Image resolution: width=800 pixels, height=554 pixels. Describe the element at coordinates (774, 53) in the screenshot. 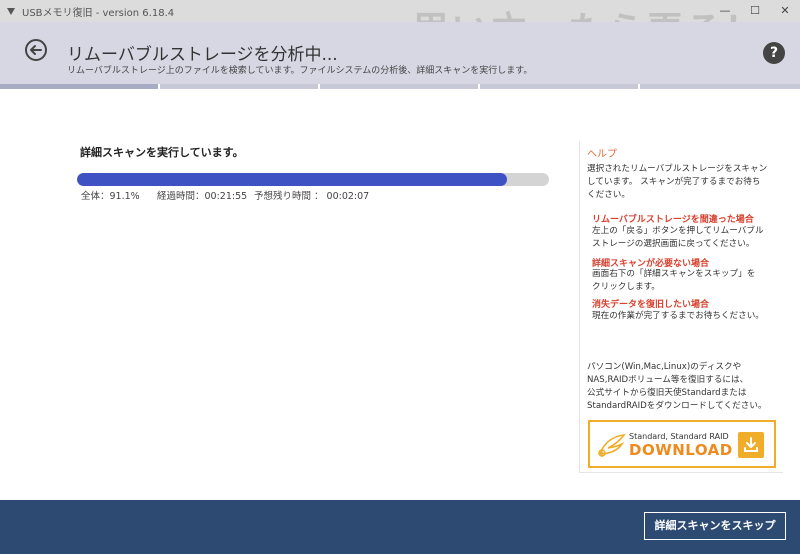

I see `help-button: ?` at that location.